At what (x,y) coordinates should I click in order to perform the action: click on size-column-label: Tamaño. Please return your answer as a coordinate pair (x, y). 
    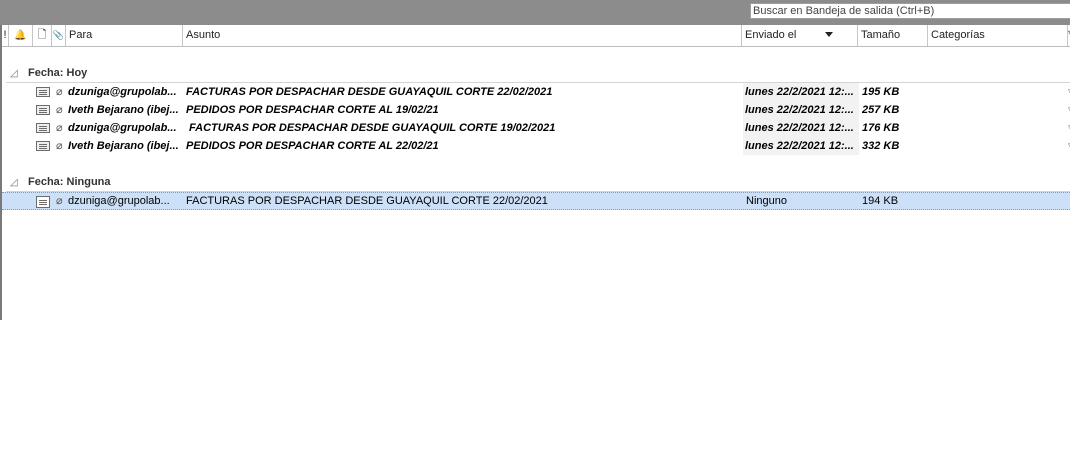
    Looking at the image, I should click on (881, 35).